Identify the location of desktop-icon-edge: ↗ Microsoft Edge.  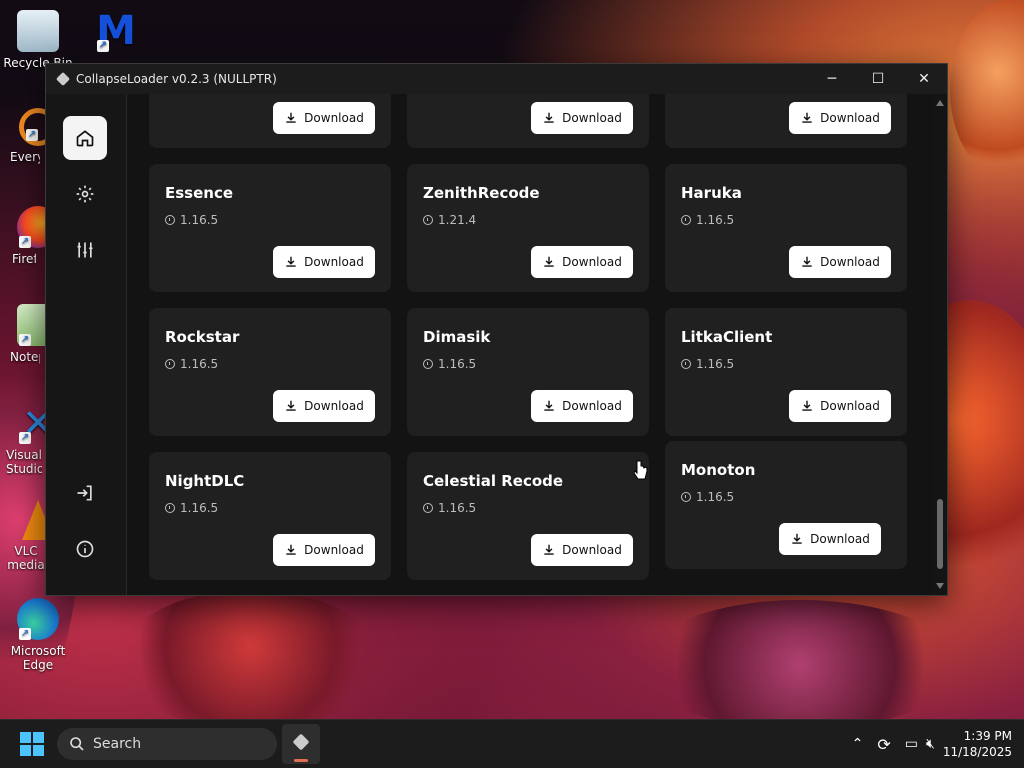
(38, 635).